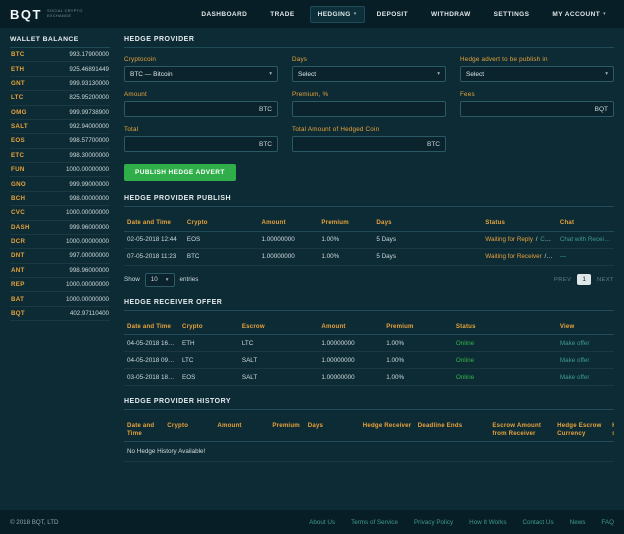 This screenshot has height=534, width=624. Describe the element at coordinates (159, 279) in the screenshot. I see `show-entries-select: 10 ▾` at that location.